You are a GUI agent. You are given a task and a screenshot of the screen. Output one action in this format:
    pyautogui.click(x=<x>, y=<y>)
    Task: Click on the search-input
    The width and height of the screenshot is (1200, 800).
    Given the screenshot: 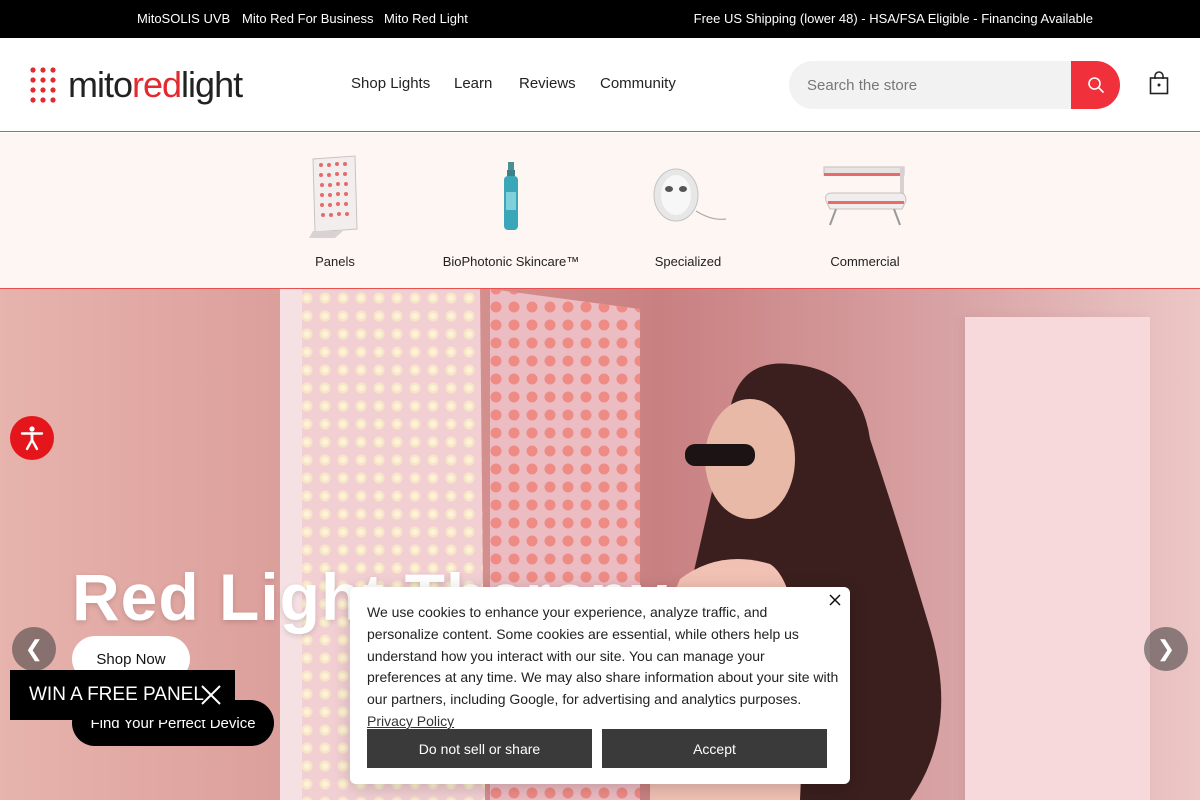 What is the action you would take?
    pyautogui.click(x=930, y=85)
    